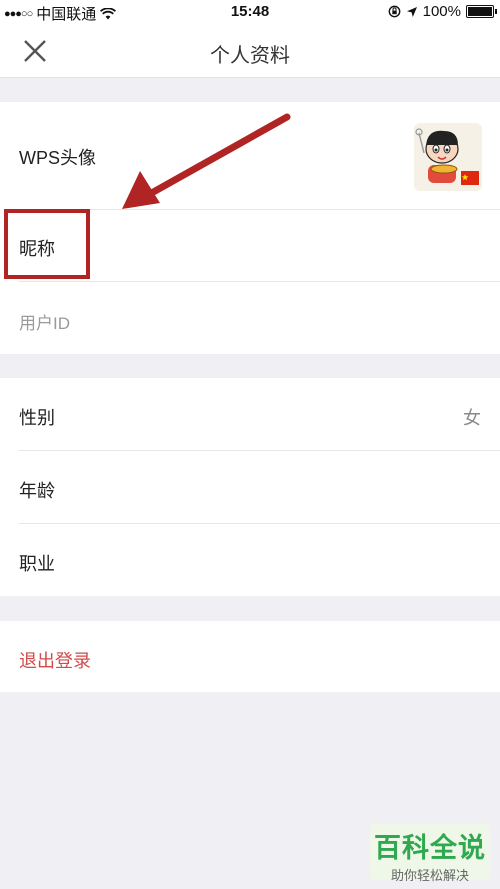 The width and height of the screenshot is (500, 889). Describe the element at coordinates (250, 318) in the screenshot. I see `userid-row: 用户ID` at that location.